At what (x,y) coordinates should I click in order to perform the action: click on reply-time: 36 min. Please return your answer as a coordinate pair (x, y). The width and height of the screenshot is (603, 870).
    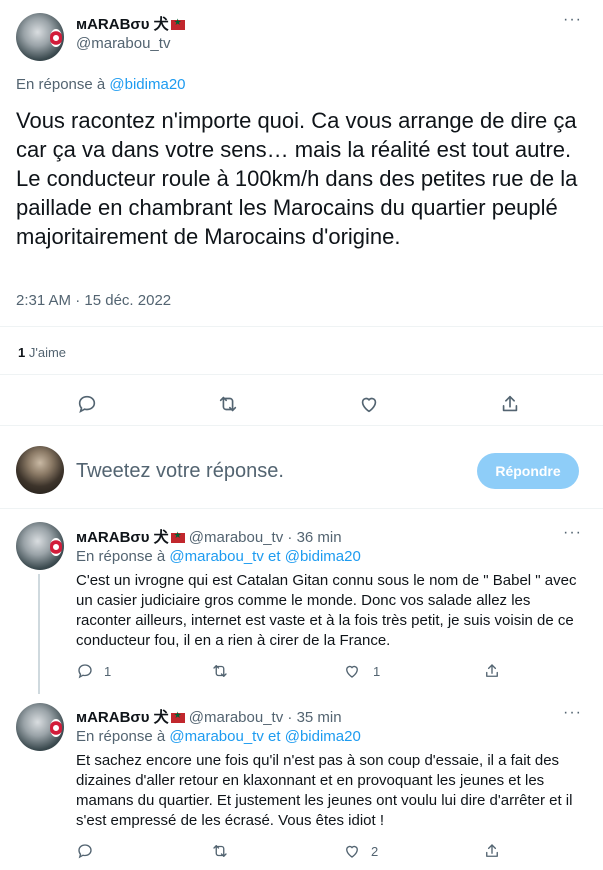
    Looking at the image, I should click on (319, 537).